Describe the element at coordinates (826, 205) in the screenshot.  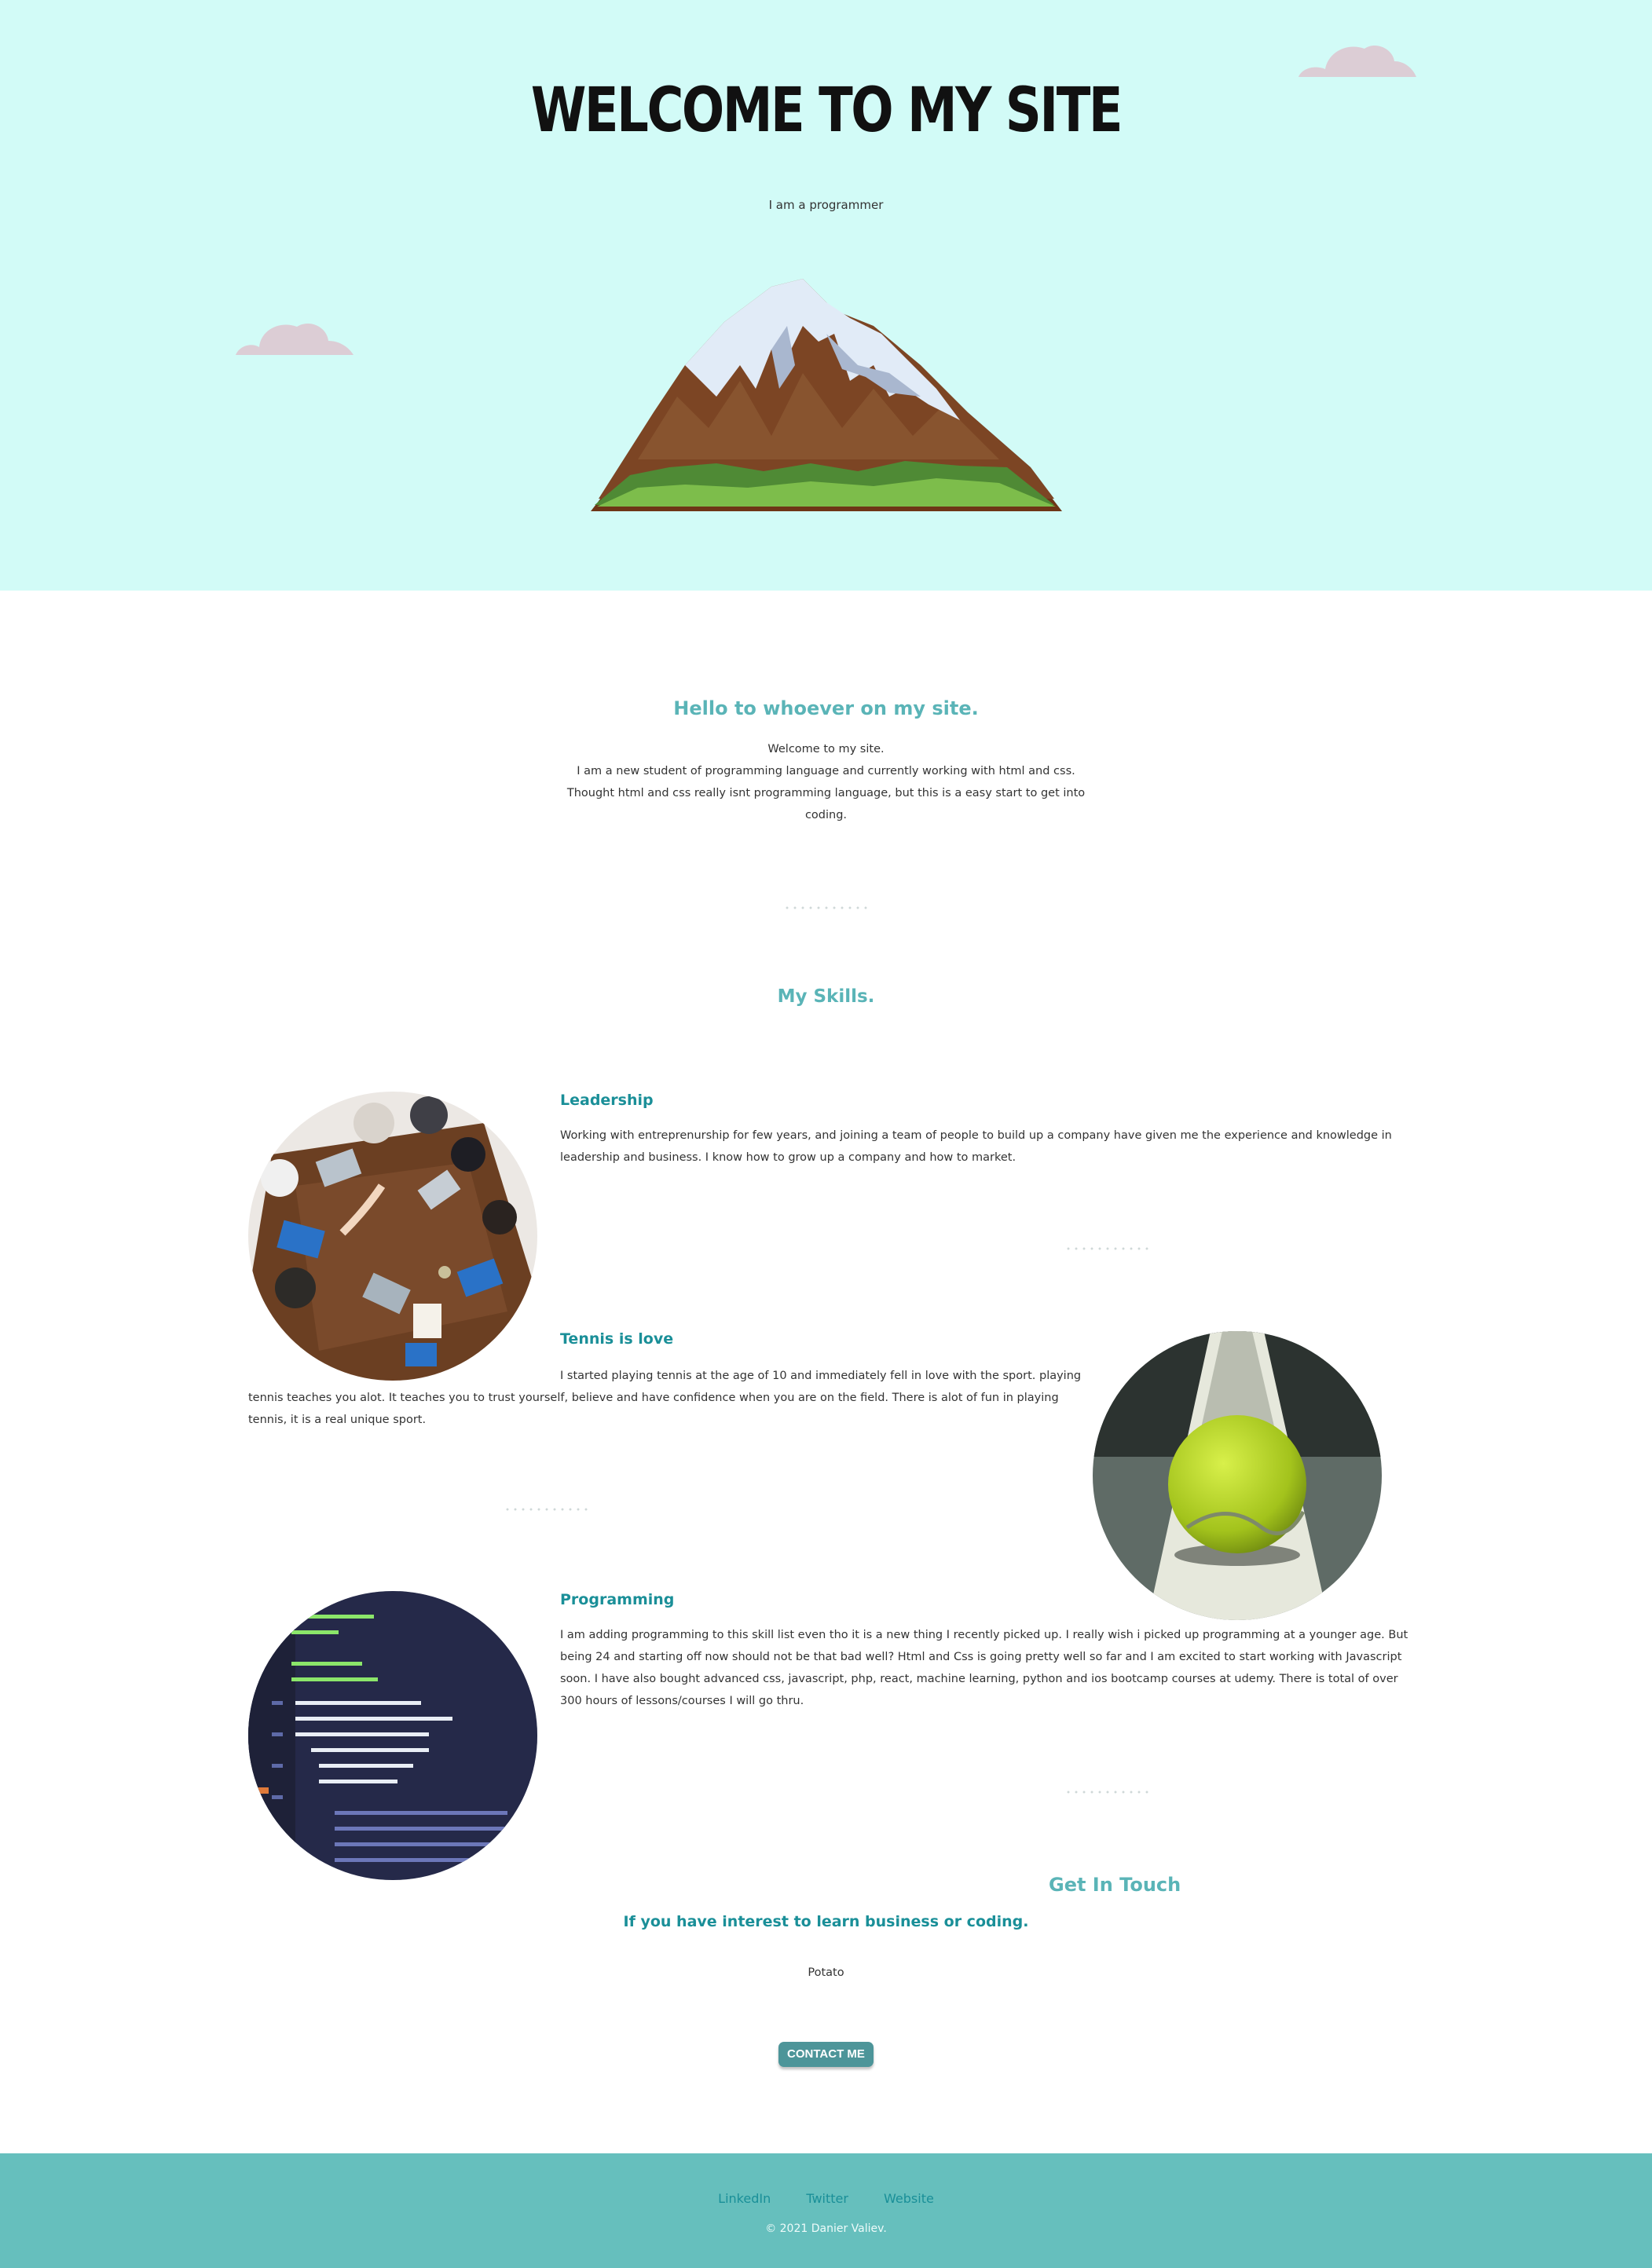
I see `hero-subtitle: I am a programmer` at that location.